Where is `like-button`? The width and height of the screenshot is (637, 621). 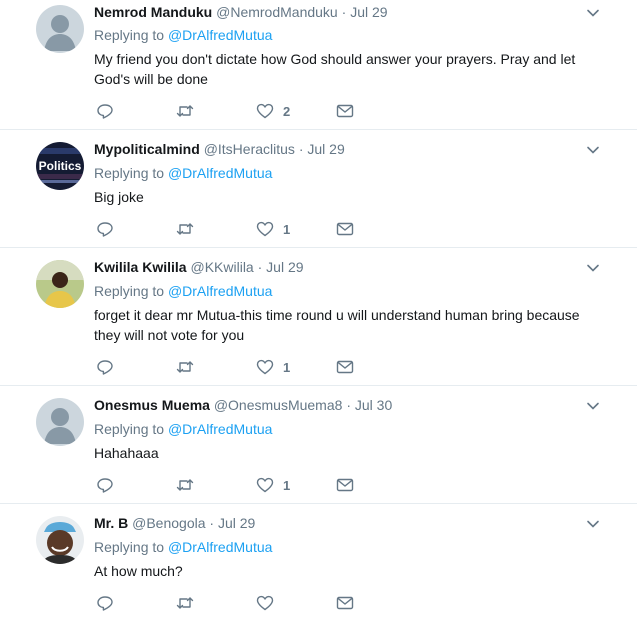
like-button is located at coordinates (269, 603).